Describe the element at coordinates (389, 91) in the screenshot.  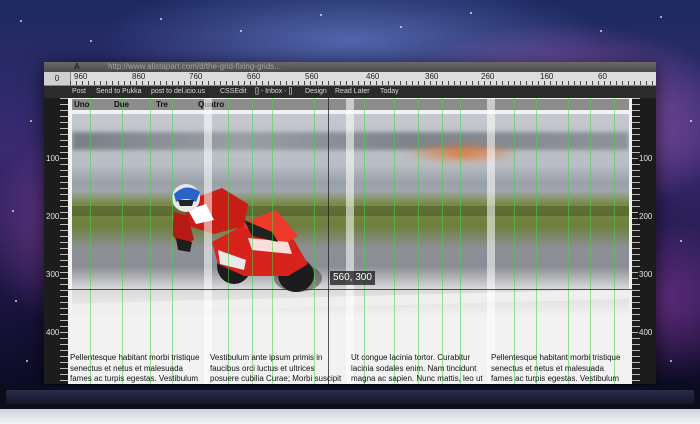
I see `bookmark-item: Today` at that location.